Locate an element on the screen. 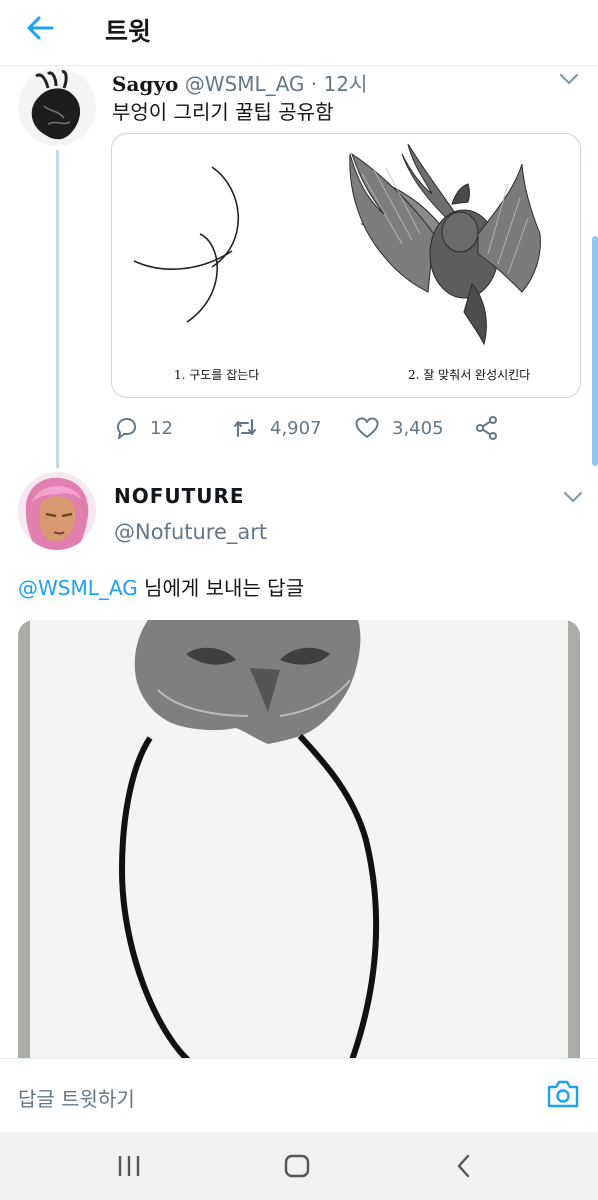  recent-apps-button is located at coordinates (129, 1166).